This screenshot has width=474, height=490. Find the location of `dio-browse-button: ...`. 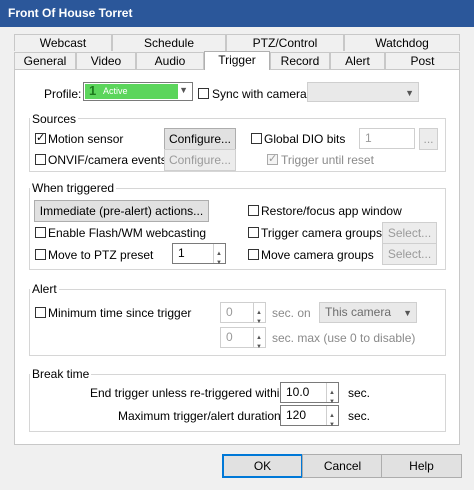

dio-browse-button: ... is located at coordinates (428, 139).